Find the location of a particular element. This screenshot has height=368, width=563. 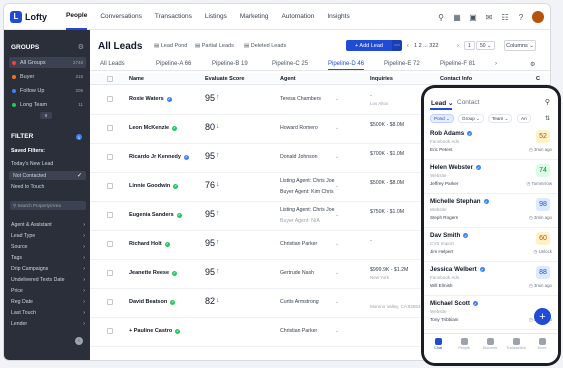

nav-tab-conversations: Conversations is located at coordinates (121, 17).